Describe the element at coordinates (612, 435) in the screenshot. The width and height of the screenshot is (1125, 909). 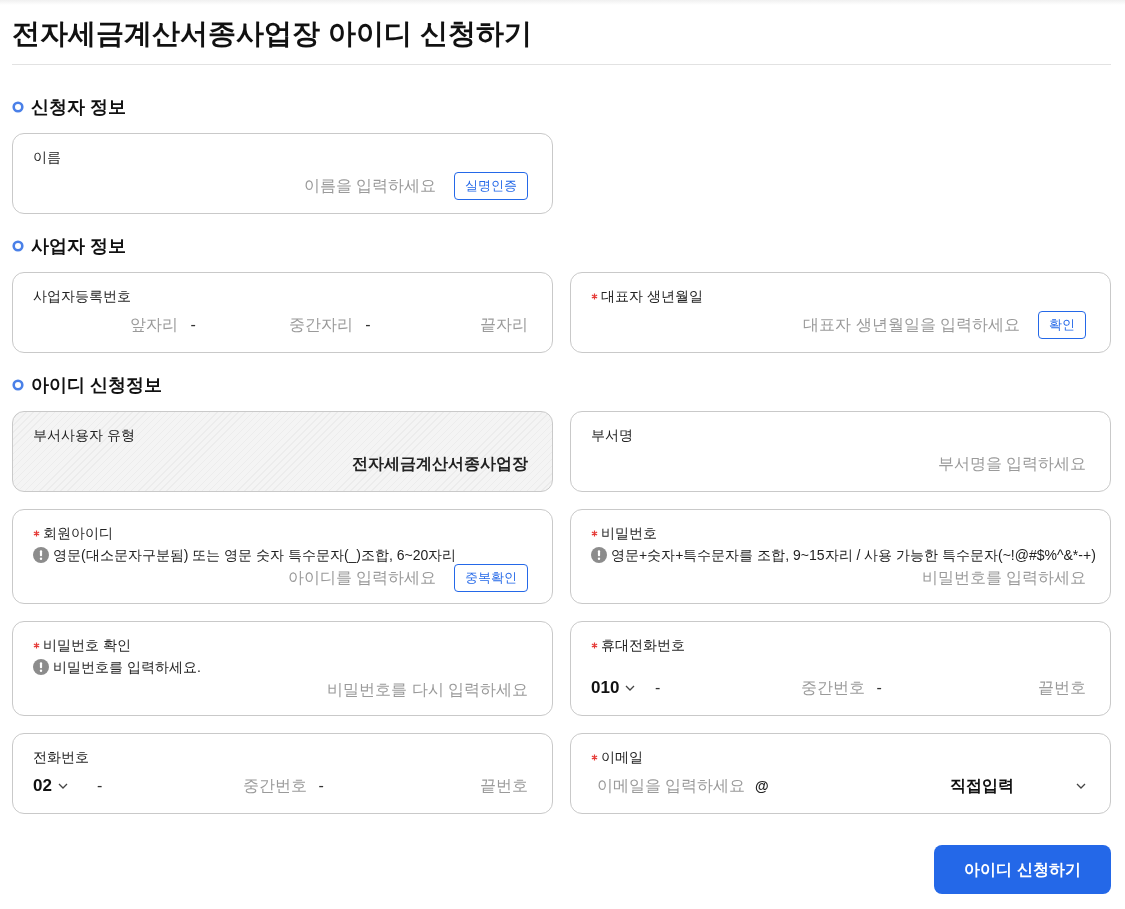
I see `field-label: 부서명` at that location.